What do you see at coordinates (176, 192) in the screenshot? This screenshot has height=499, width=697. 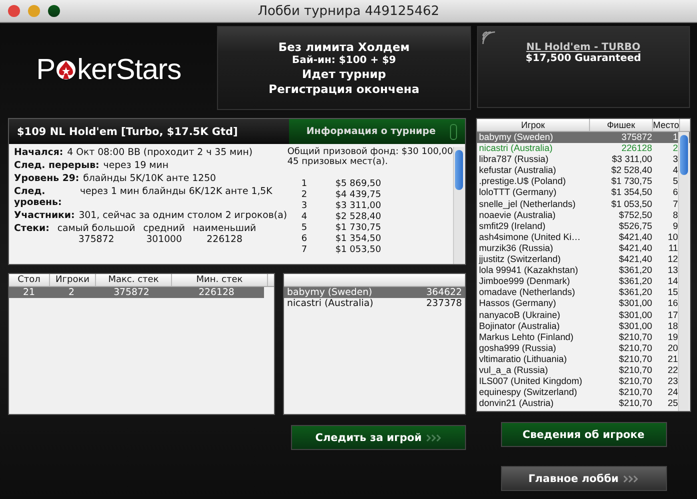 I see `stat-value: через 1 мин блайнды 6K/12K анте 1,5K` at bounding box center [176, 192].